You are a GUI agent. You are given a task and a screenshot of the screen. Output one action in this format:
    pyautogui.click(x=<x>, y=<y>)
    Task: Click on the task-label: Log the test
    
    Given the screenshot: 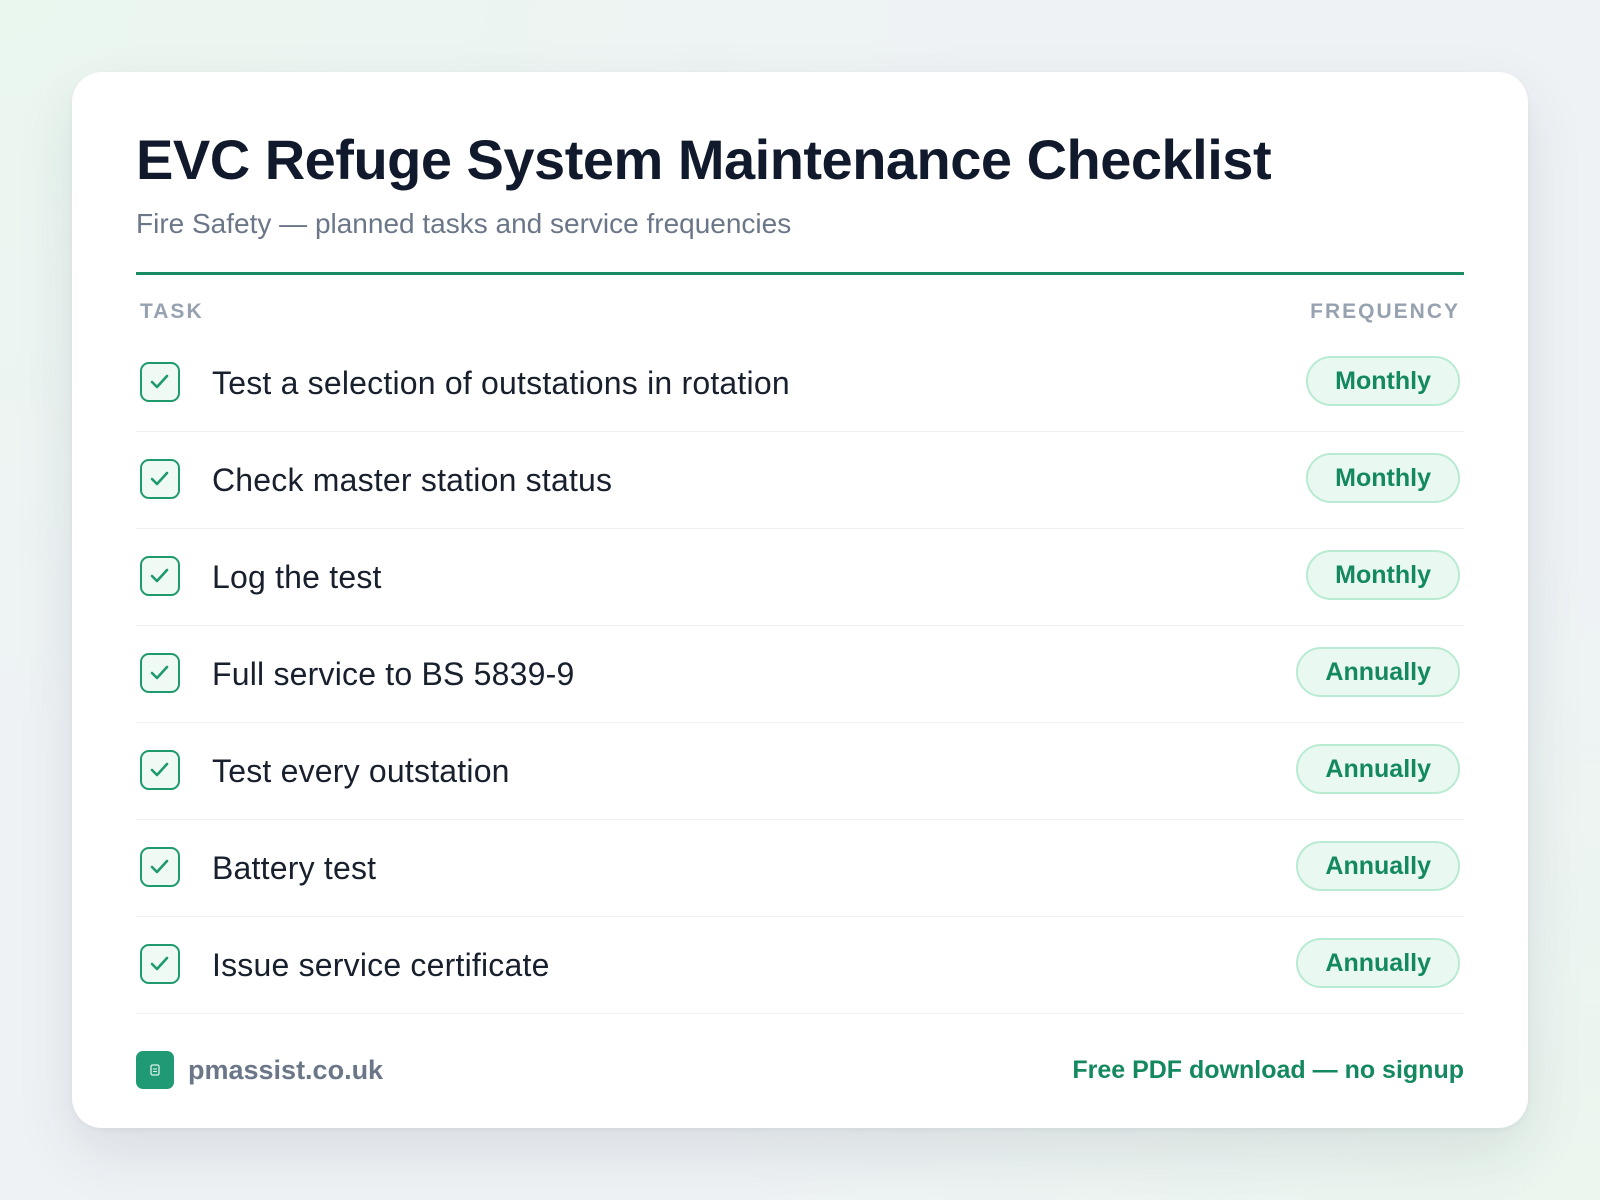 What is the action you would take?
    pyautogui.click(x=297, y=577)
    